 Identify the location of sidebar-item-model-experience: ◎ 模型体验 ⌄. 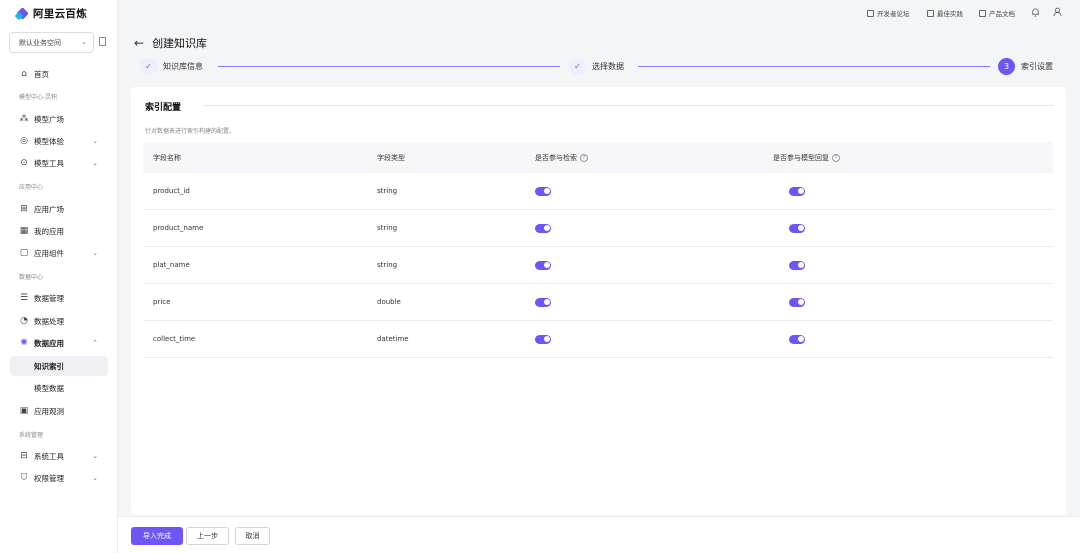
(59, 141).